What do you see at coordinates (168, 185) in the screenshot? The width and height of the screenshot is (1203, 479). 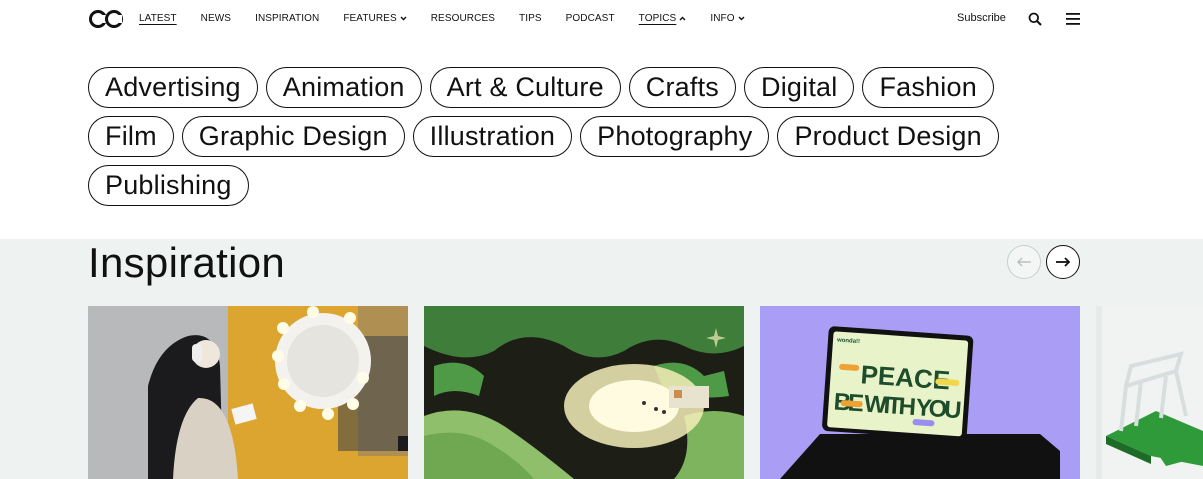 I see `topic-pill-publishing: Publishing` at bounding box center [168, 185].